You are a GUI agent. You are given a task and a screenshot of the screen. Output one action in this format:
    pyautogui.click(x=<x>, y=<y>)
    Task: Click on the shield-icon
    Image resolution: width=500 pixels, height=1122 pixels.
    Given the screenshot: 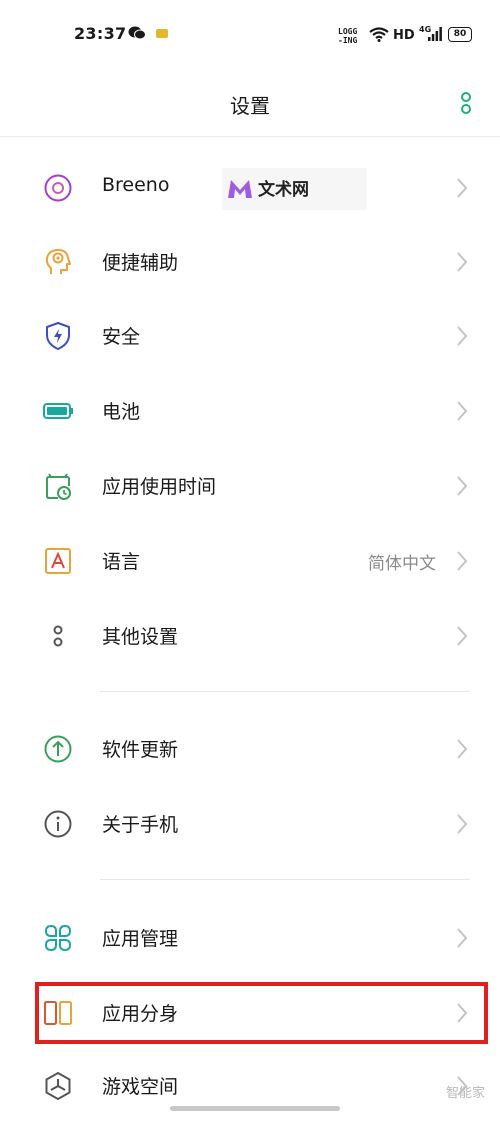 What is the action you would take?
    pyautogui.click(x=58, y=336)
    